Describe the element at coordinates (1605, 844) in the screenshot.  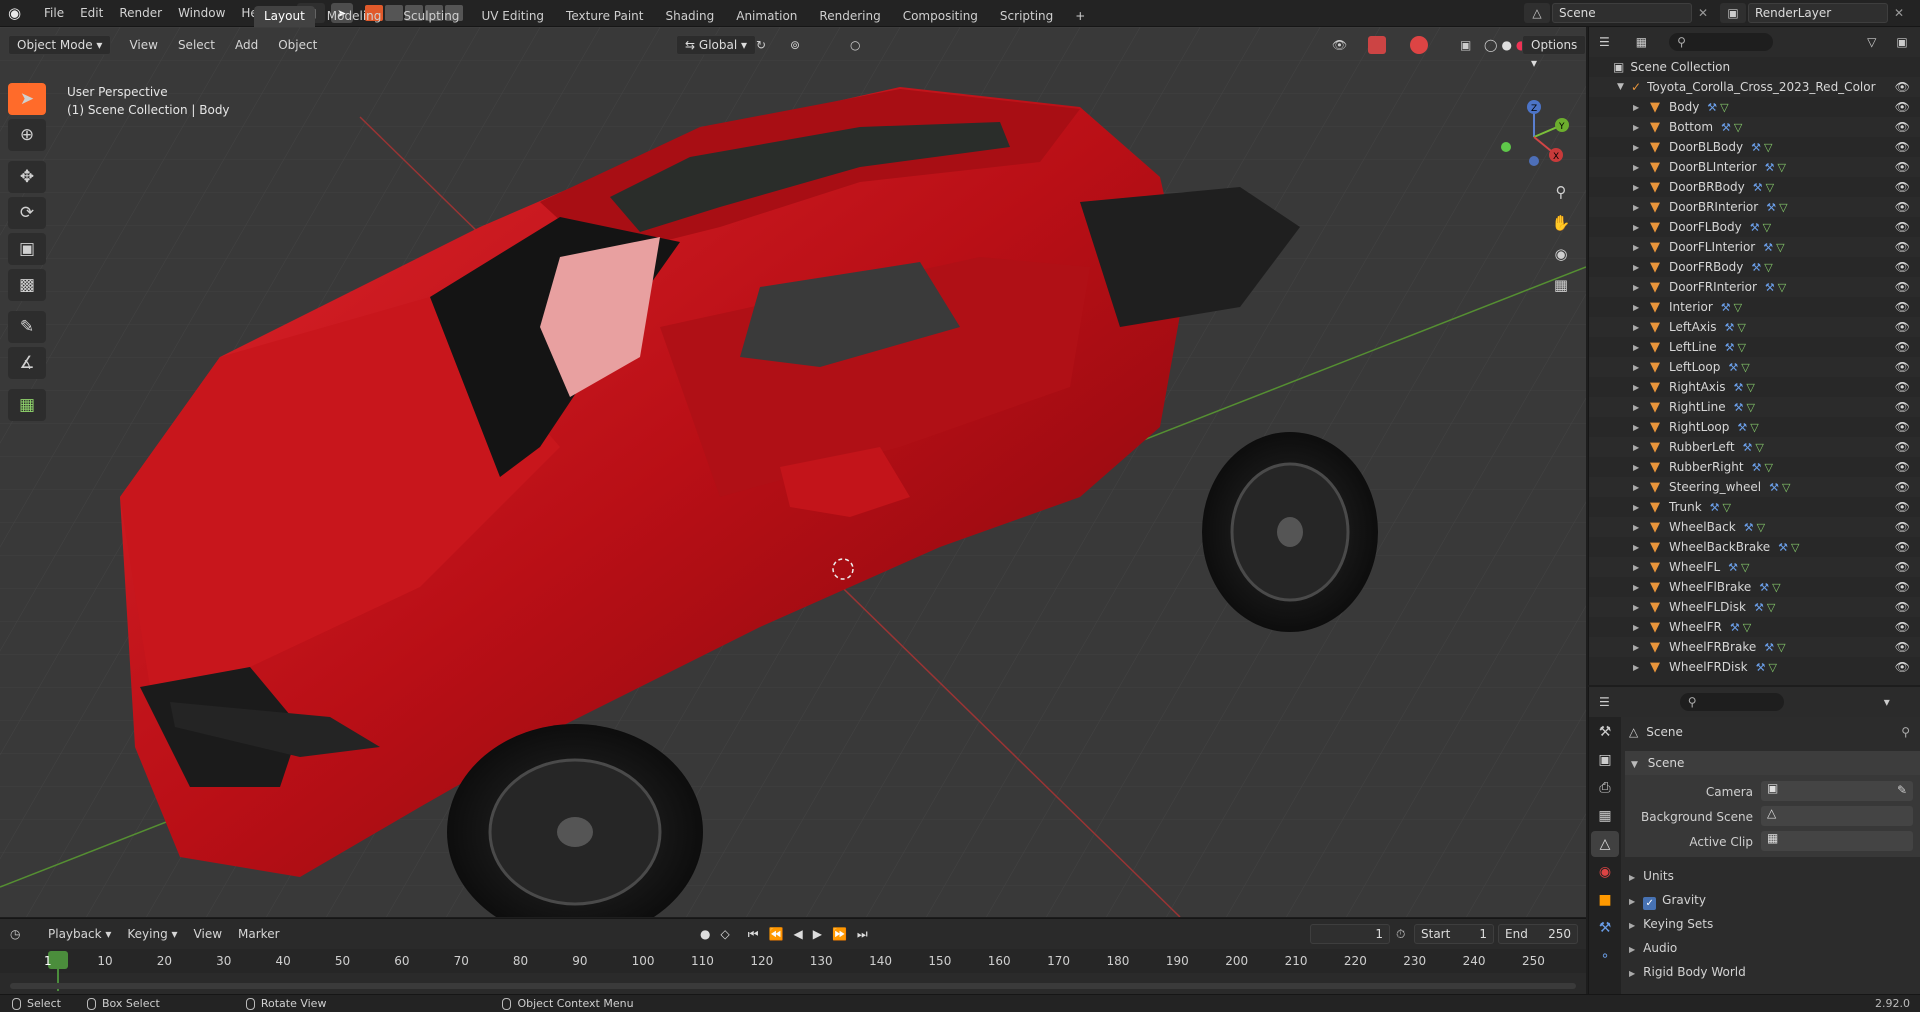
I see `scene-tab-icon: △` at that location.